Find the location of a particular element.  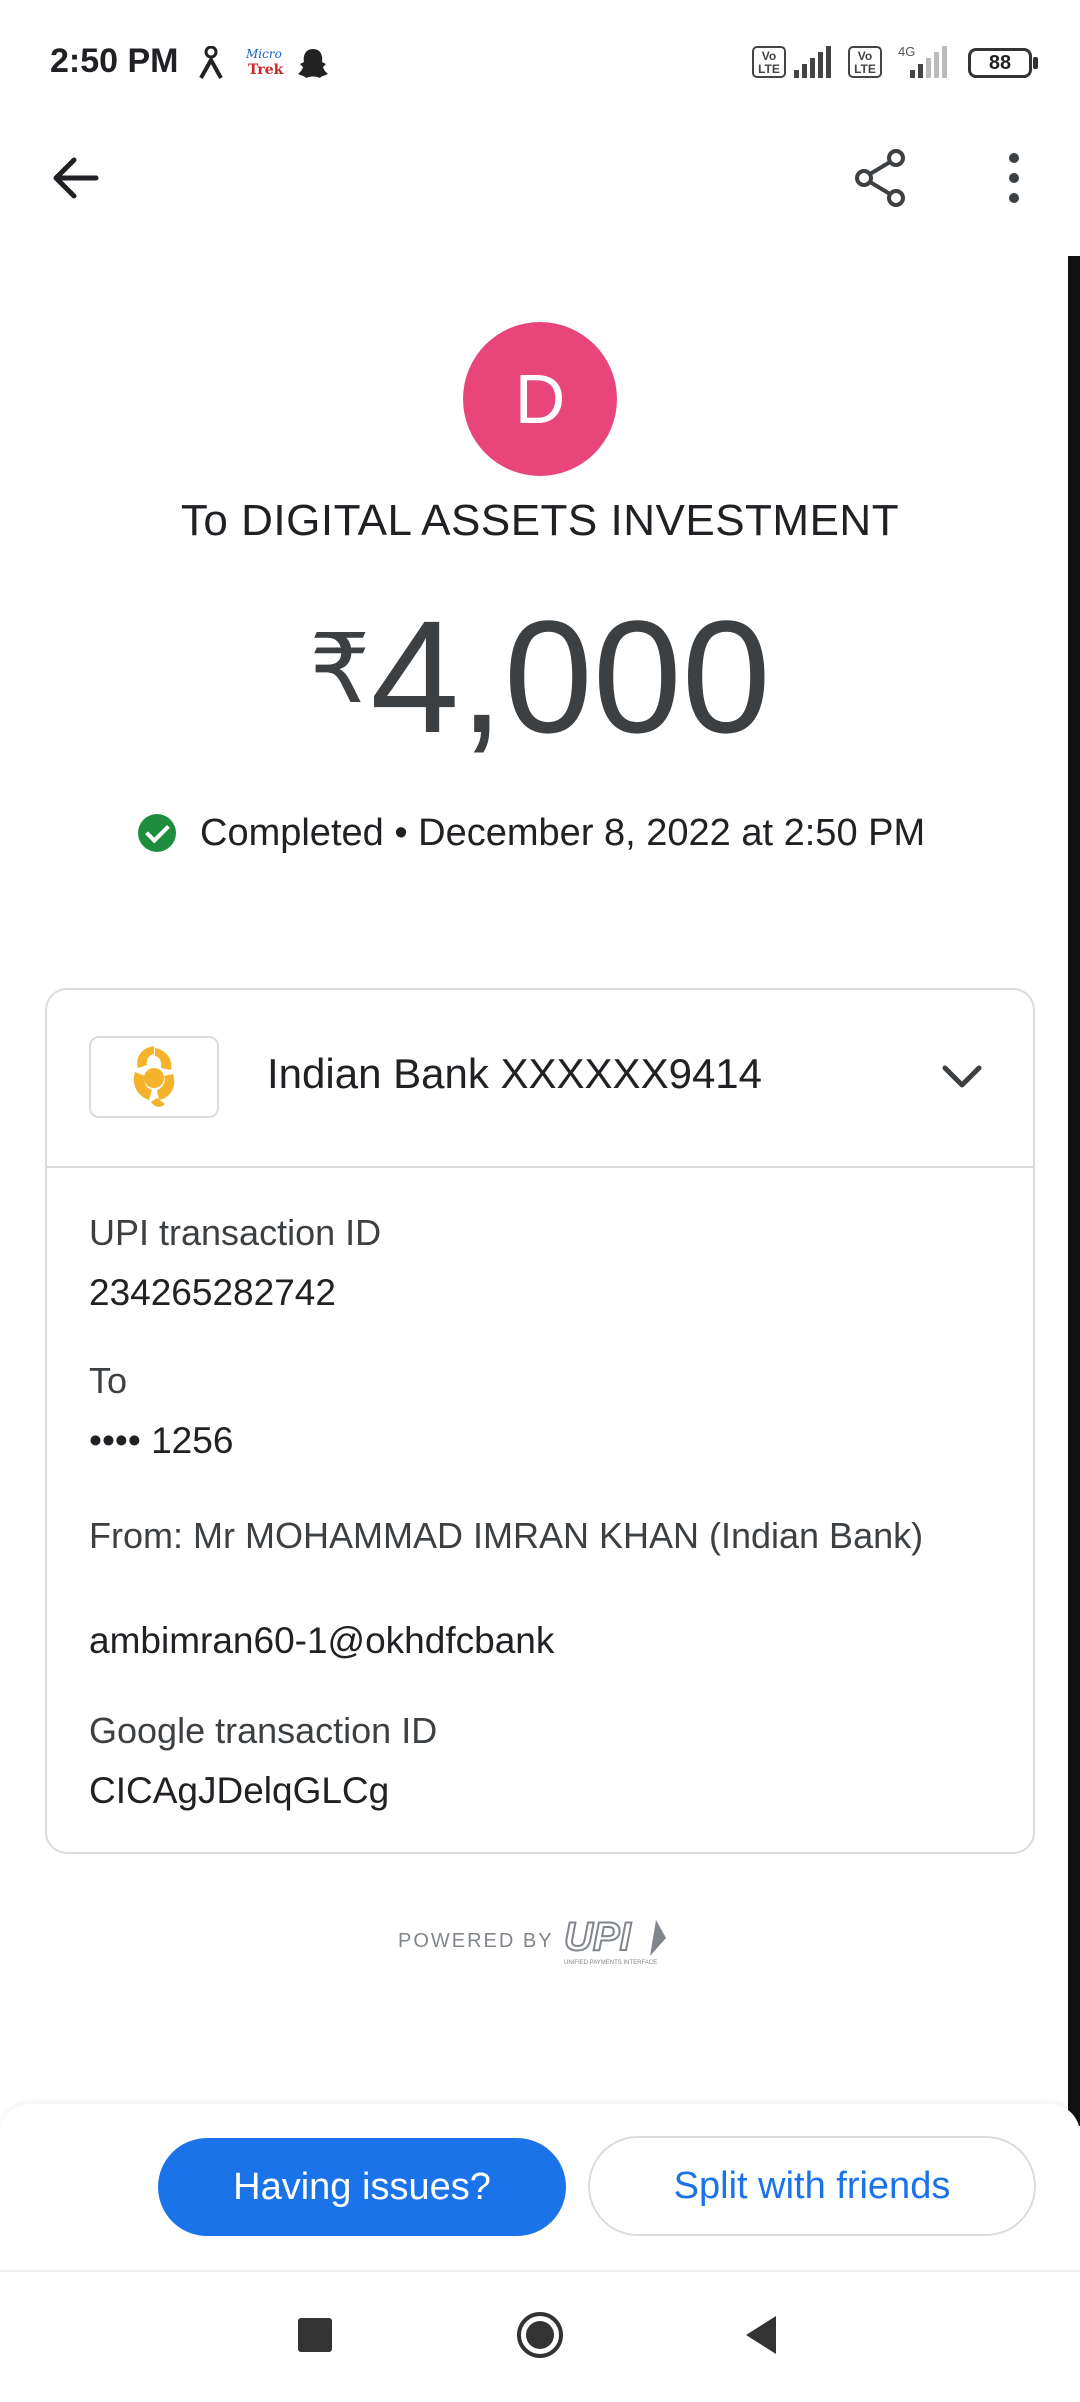

google-transaction-id-label: Google transaction ID is located at coordinates (263, 1730).